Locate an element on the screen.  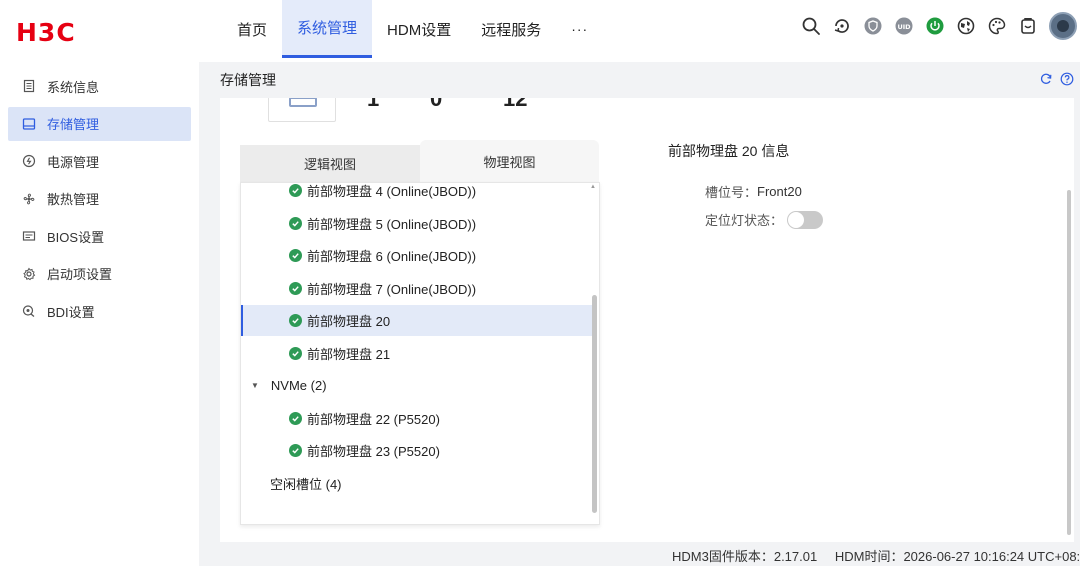
bios-icon is located at coordinates (29, 236).